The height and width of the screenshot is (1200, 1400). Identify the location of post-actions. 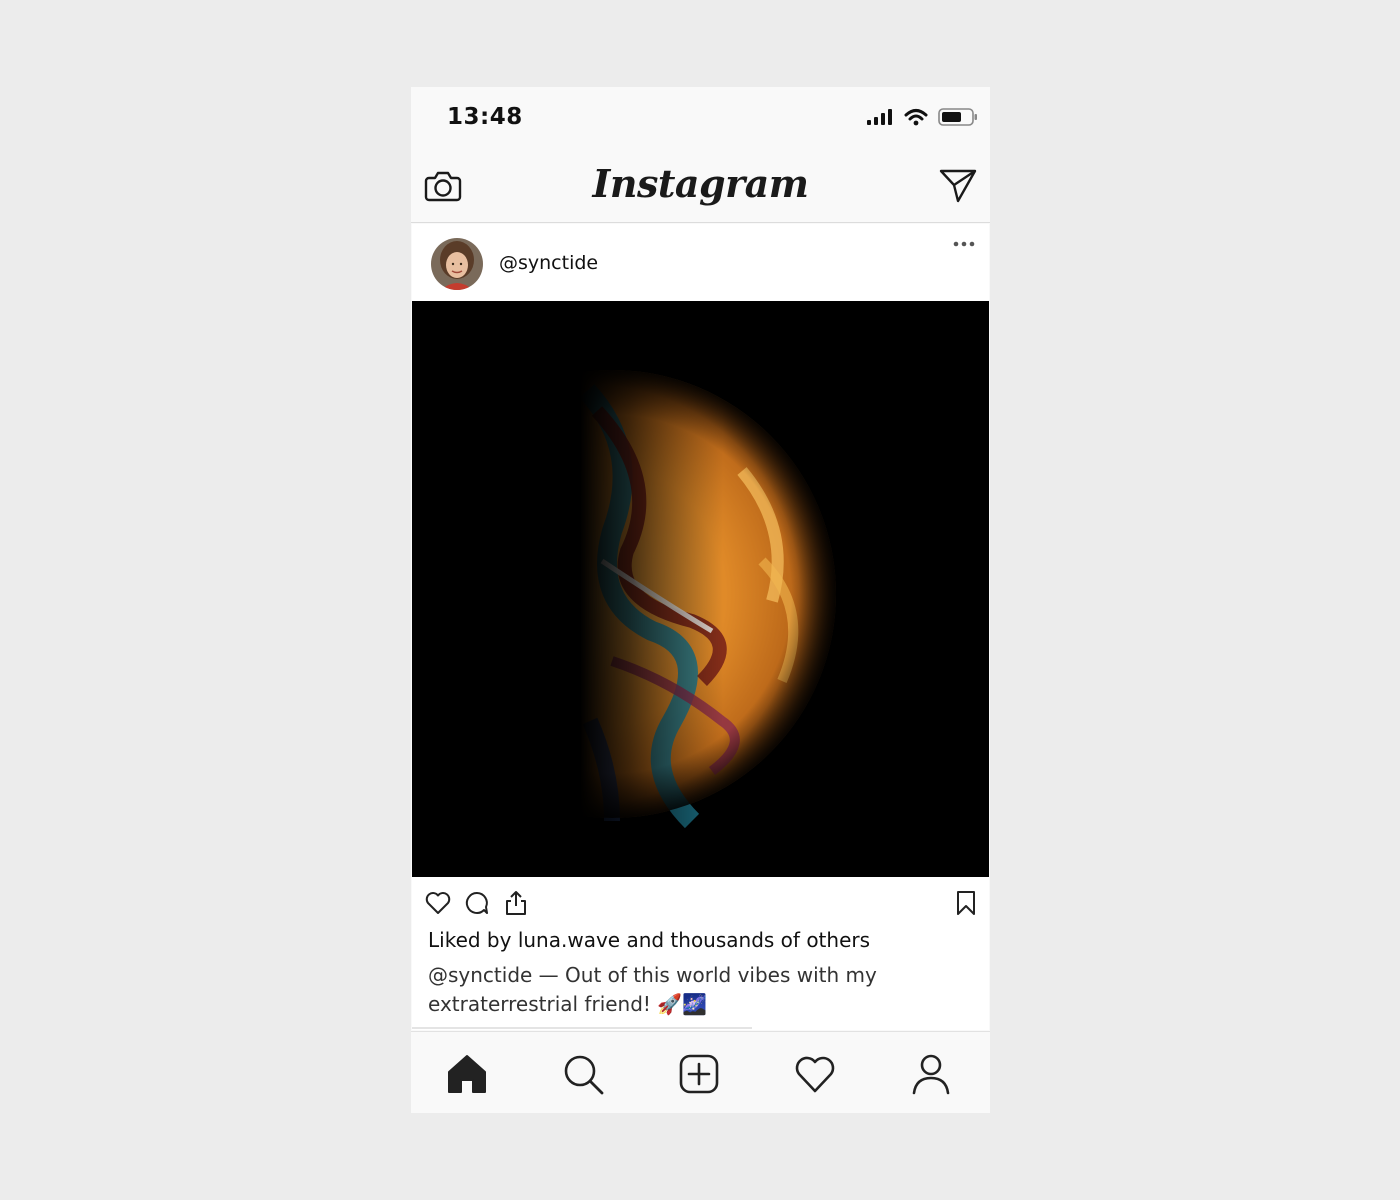
(700, 902).